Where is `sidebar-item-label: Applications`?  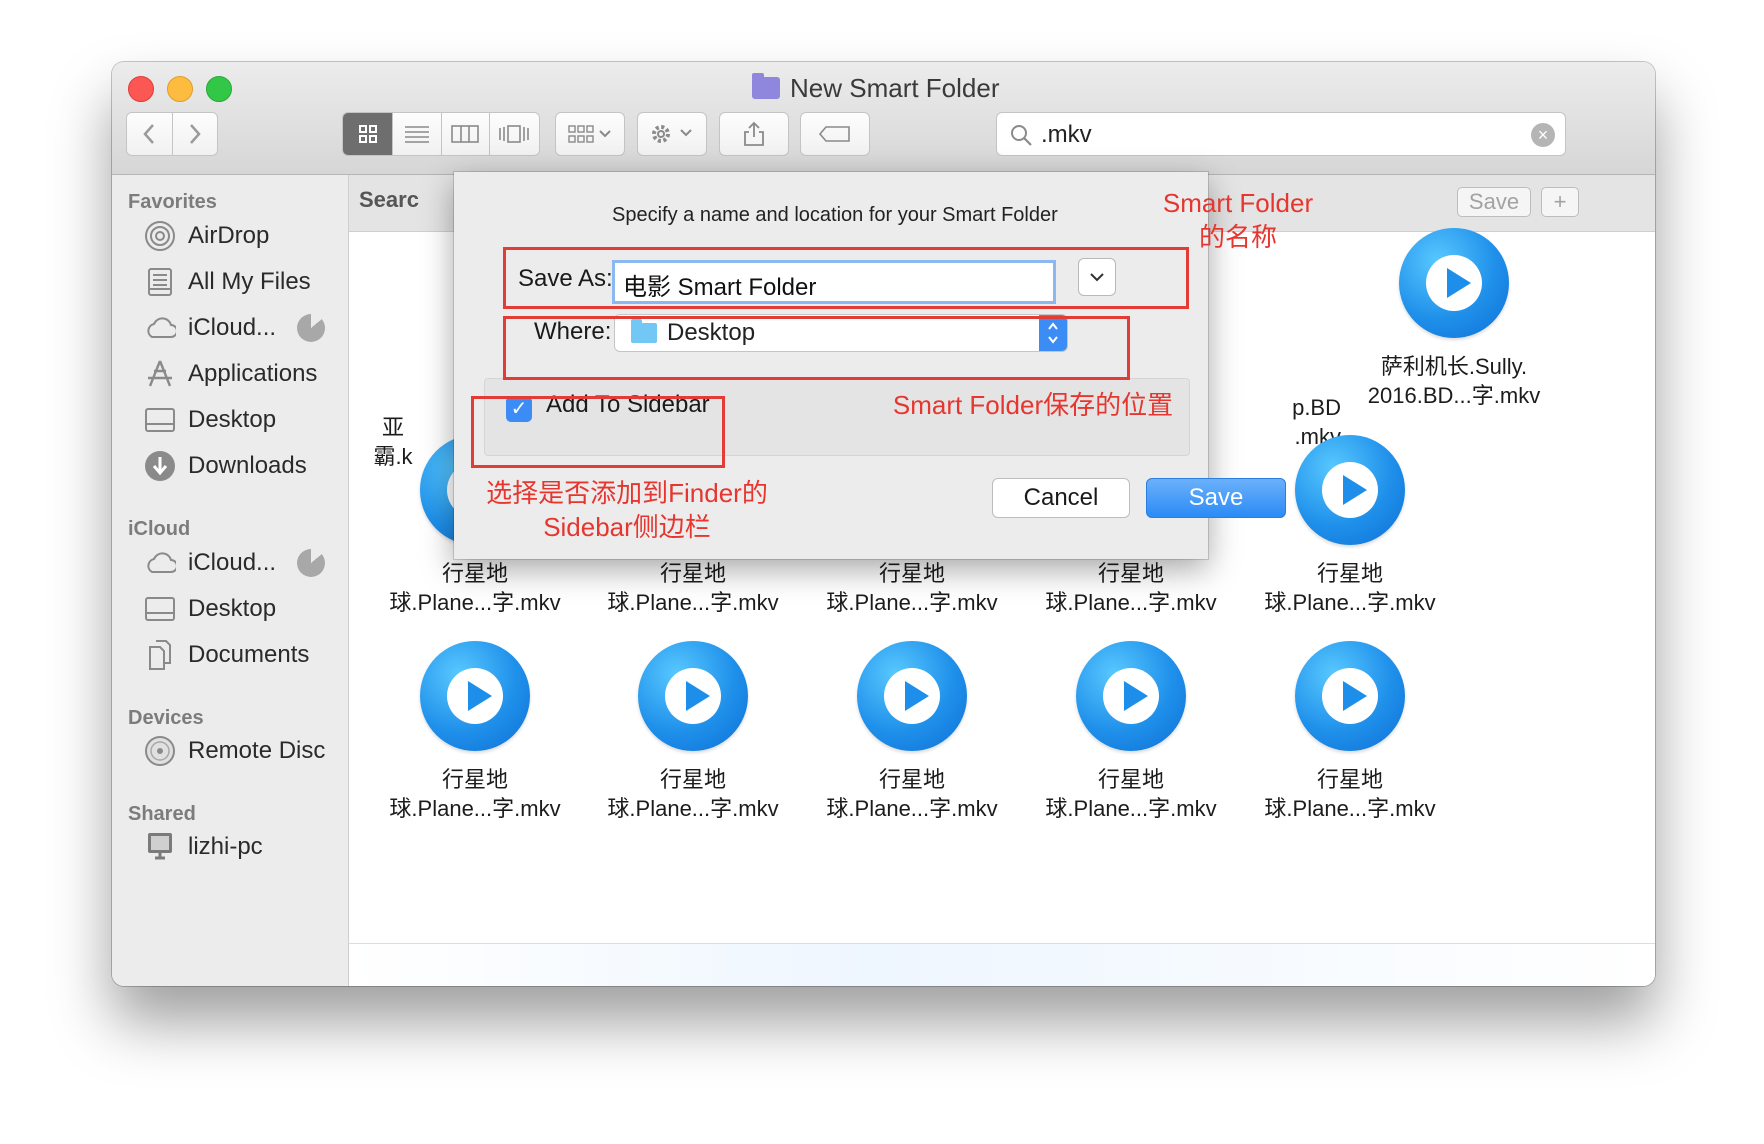 sidebar-item-label: Applications is located at coordinates (253, 373).